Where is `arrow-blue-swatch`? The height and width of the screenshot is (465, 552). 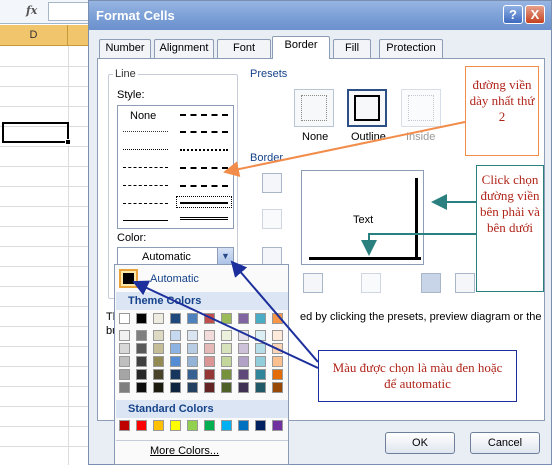
arrow-blue-swatch is located at coordinates (225, 324).